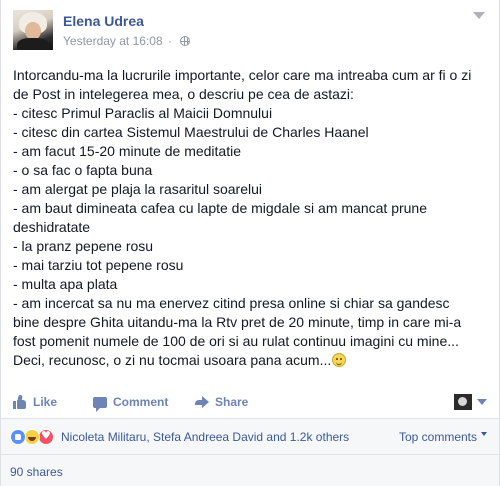 The height and width of the screenshot is (486, 500). I want to click on post-timestamp: Yesterday at 16:08, so click(113, 41).